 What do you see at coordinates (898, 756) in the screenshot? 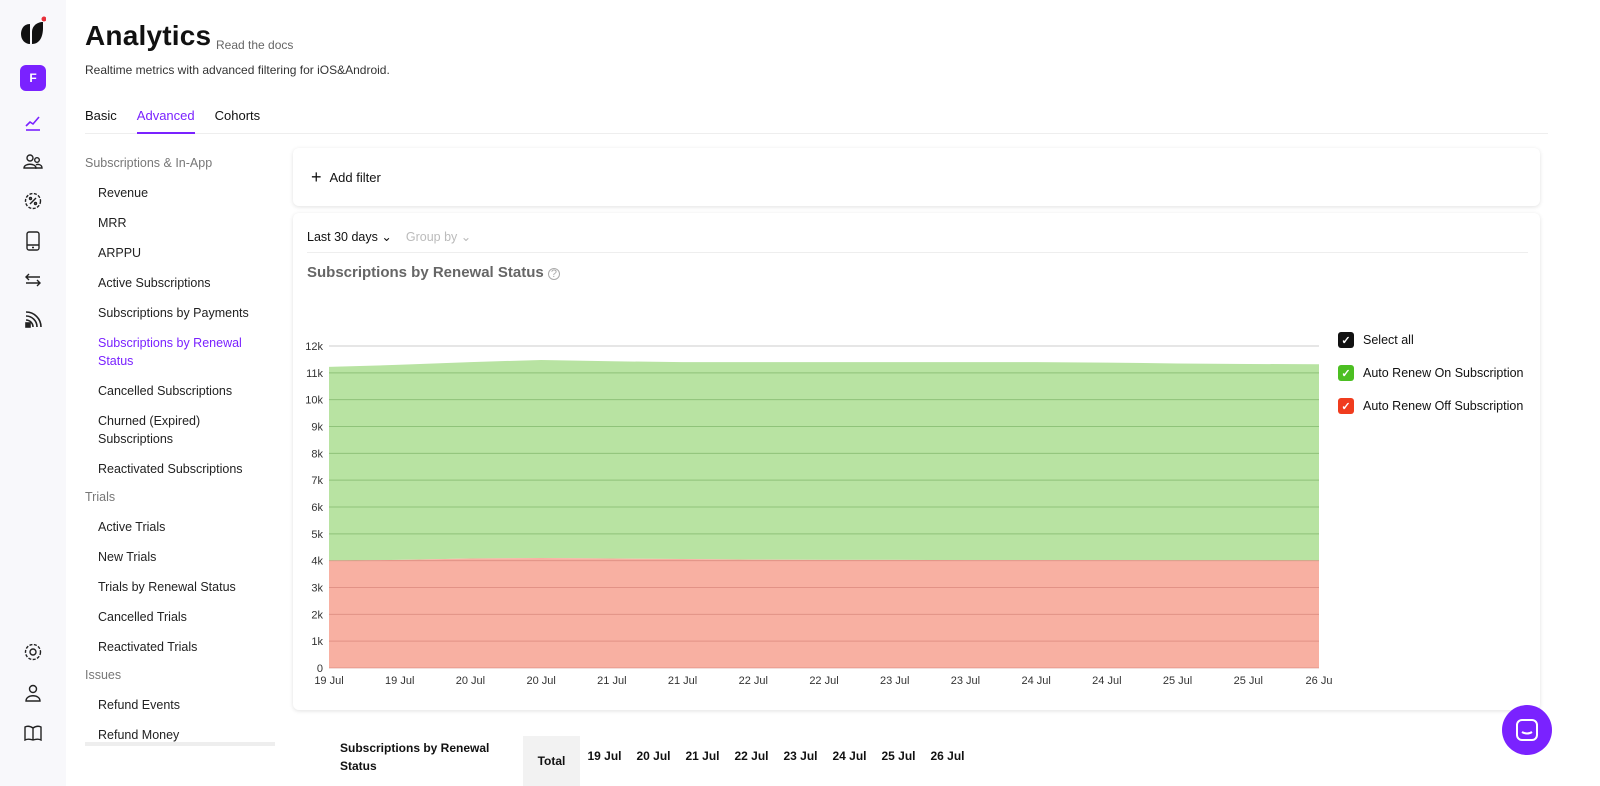
I see `date-column-header: 25 Jul` at bounding box center [898, 756].